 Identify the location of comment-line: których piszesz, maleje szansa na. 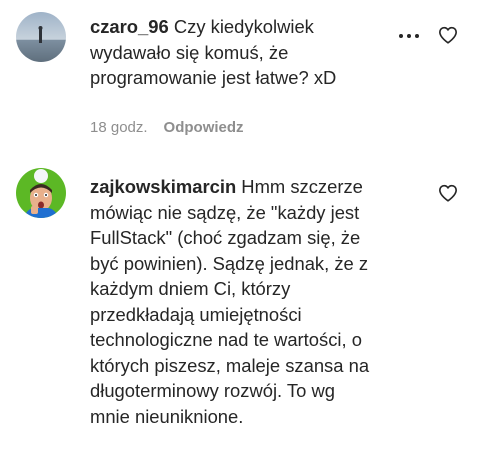
(230, 365).